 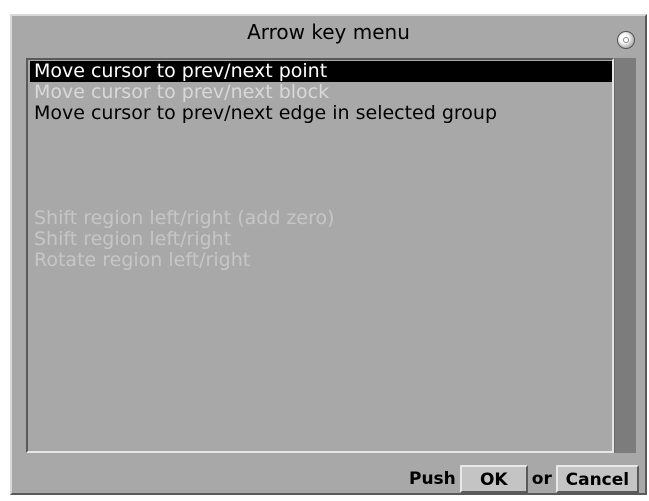 What do you see at coordinates (541, 479) in the screenshot?
I see `or-label: or` at bounding box center [541, 479].